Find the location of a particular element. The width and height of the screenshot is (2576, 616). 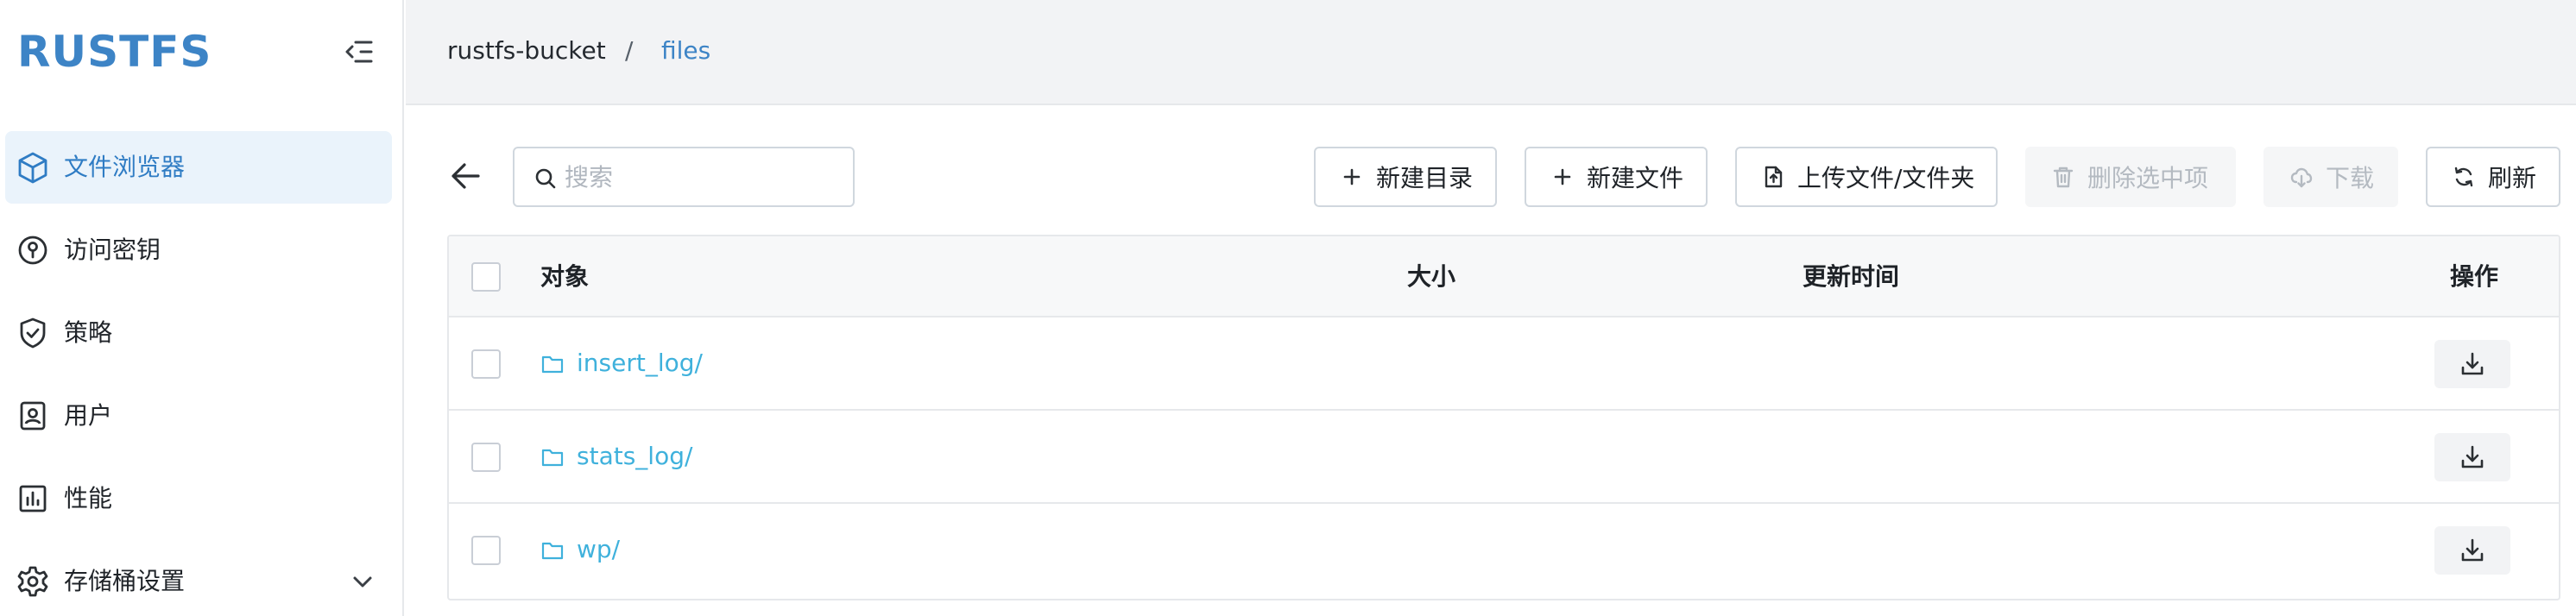

column-header-actions: 操作 is located at coordinates (2474, 276).